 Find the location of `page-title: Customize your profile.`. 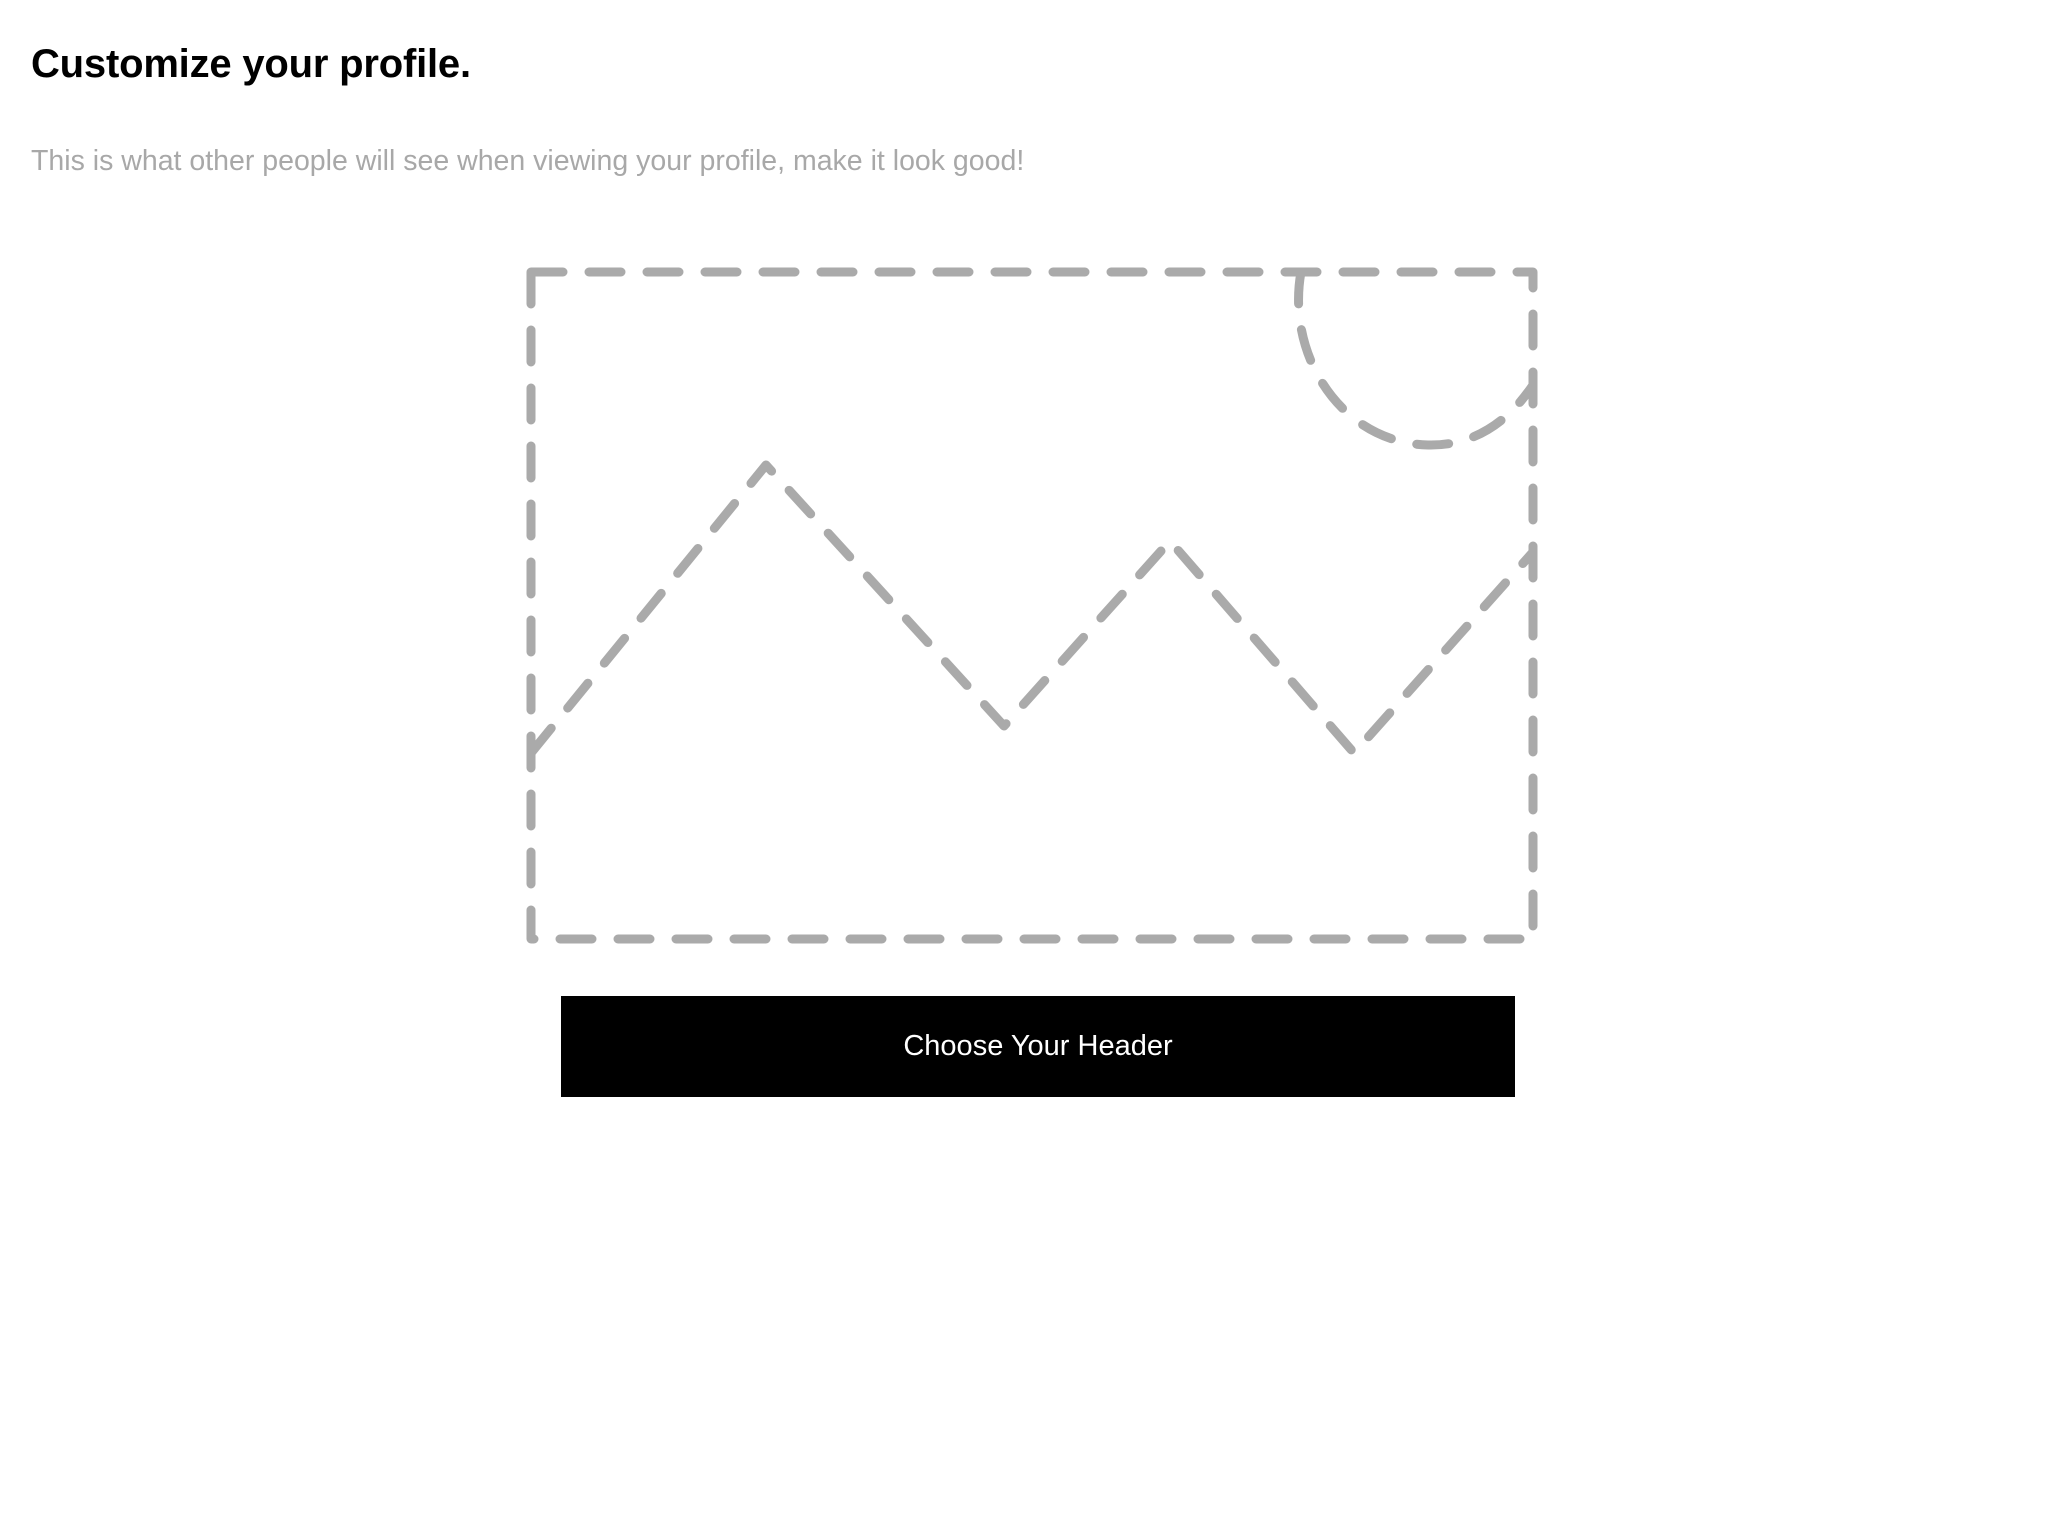

page-title: Customize your profile. is located at coordinates (251, 64).